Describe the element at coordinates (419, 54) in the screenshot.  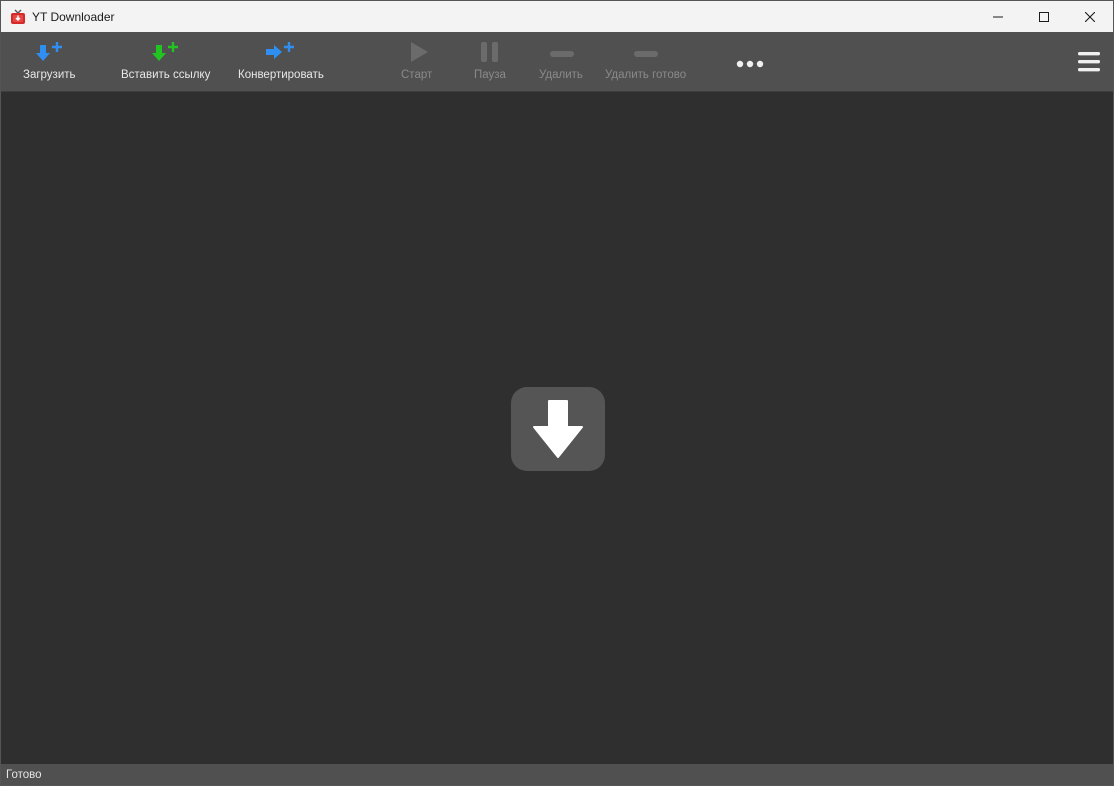
I see `play-icon` at that location.